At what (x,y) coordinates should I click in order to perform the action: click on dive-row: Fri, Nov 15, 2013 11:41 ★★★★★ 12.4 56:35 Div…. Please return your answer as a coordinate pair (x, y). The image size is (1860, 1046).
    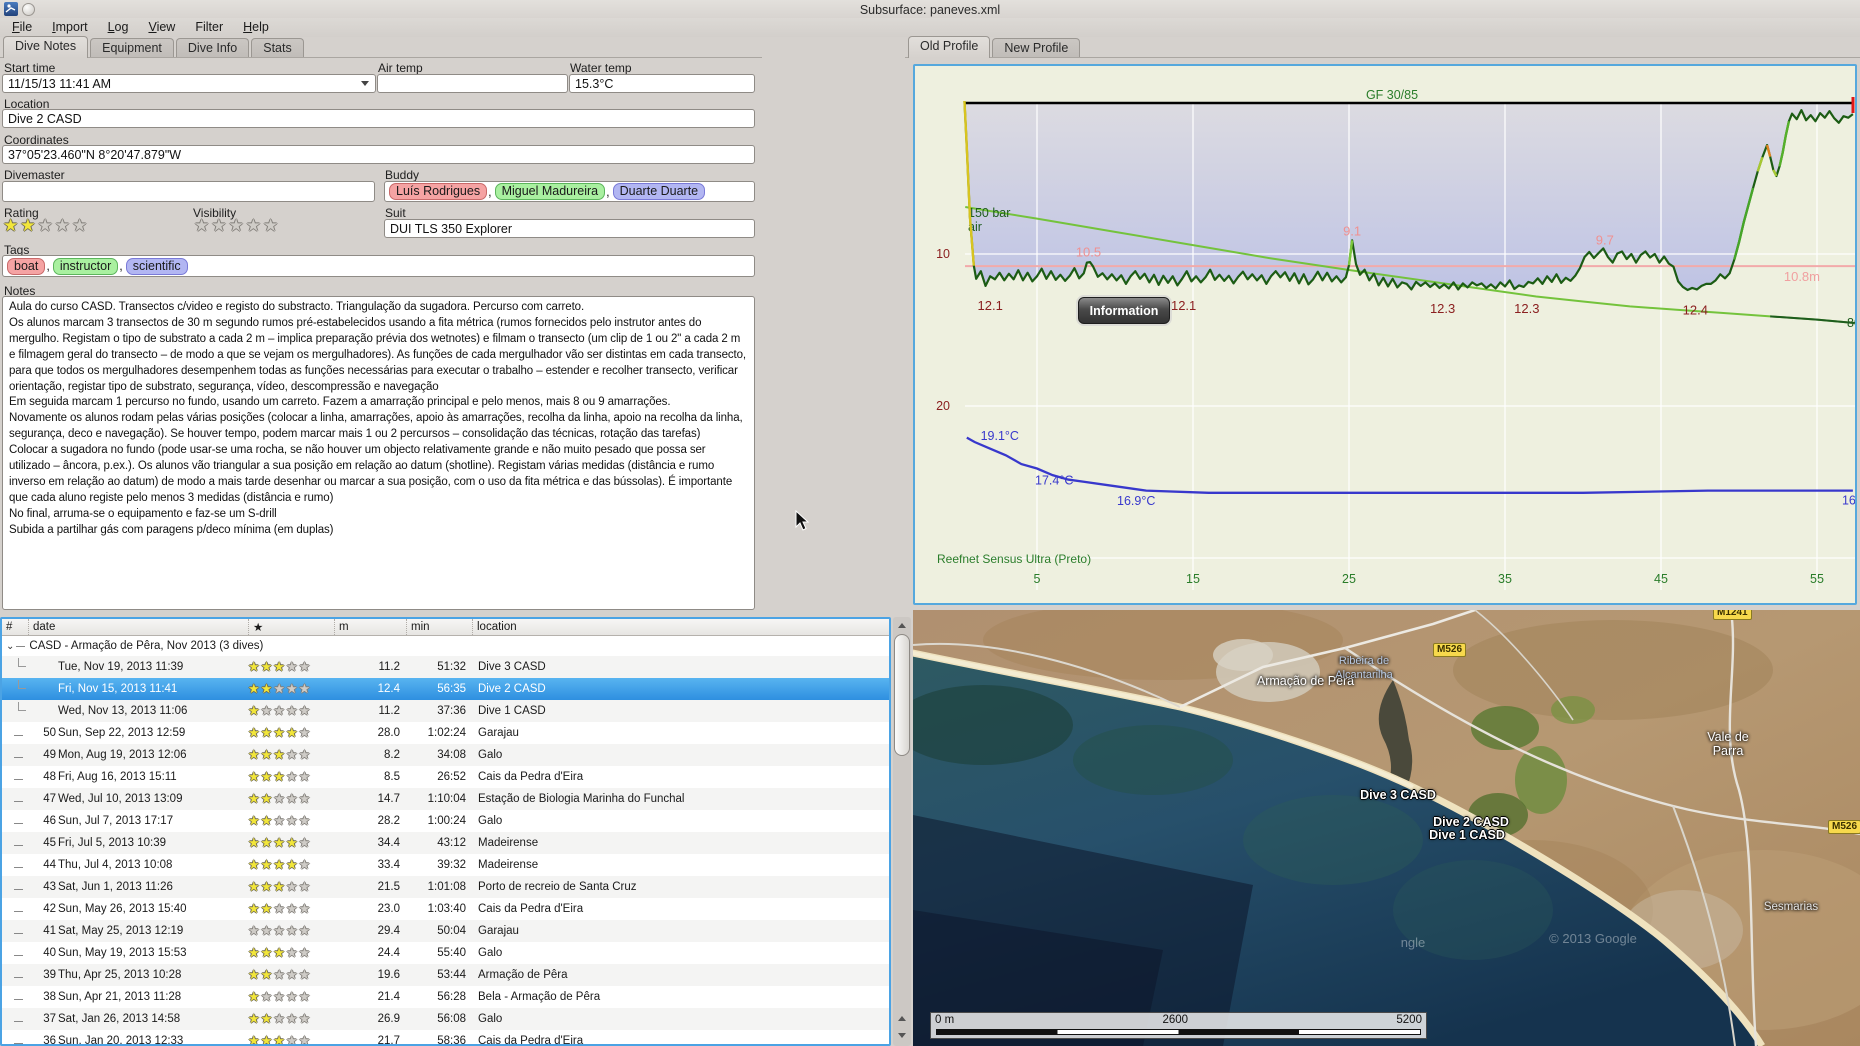
    Looking at the image, I should click on (445, 689).